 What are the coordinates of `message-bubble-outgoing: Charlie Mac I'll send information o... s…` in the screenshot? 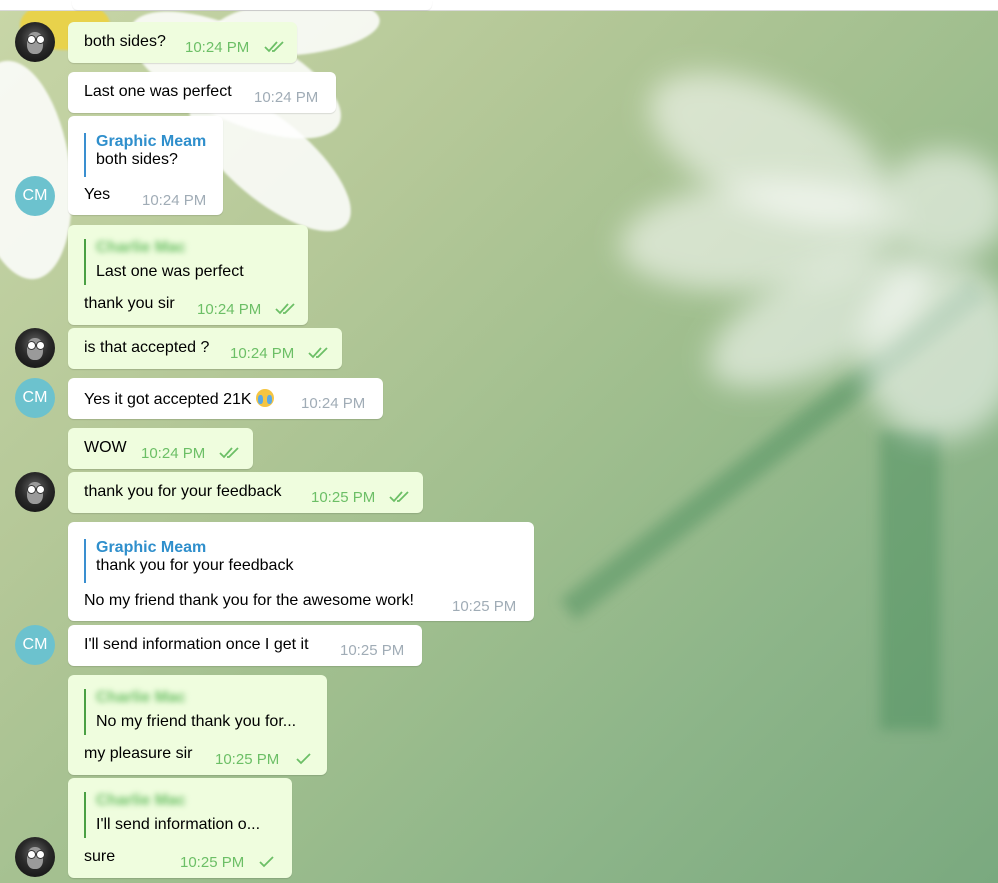 It's located at (180, 828).